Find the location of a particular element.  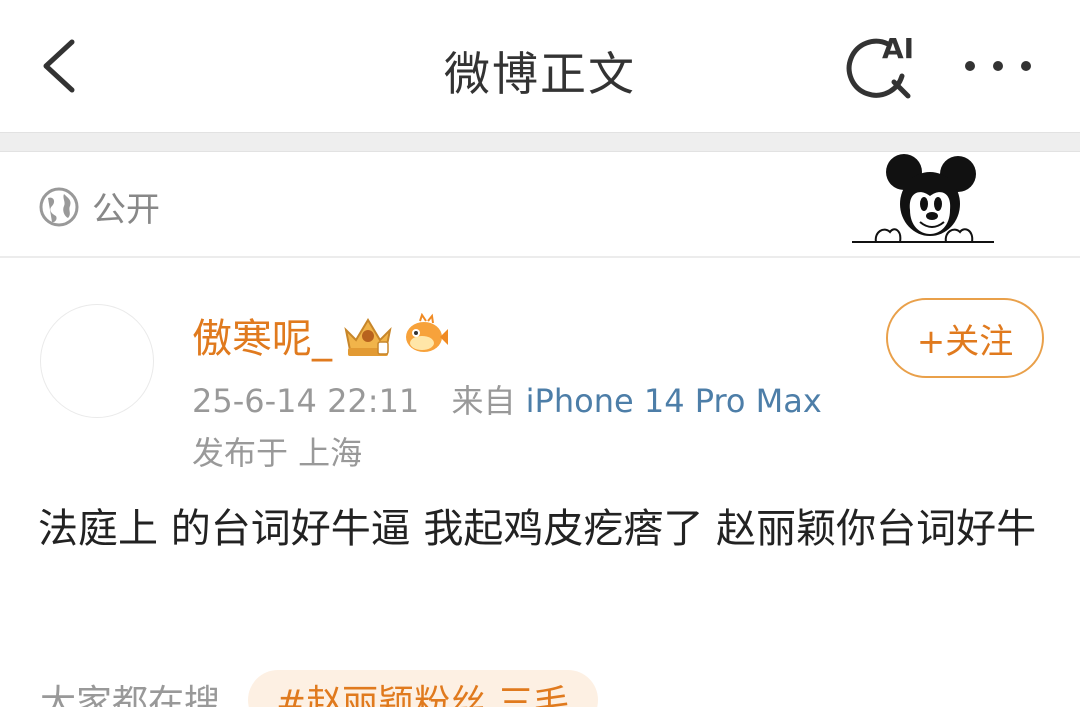

ai-label: AI is located at coordinates (898, 48).